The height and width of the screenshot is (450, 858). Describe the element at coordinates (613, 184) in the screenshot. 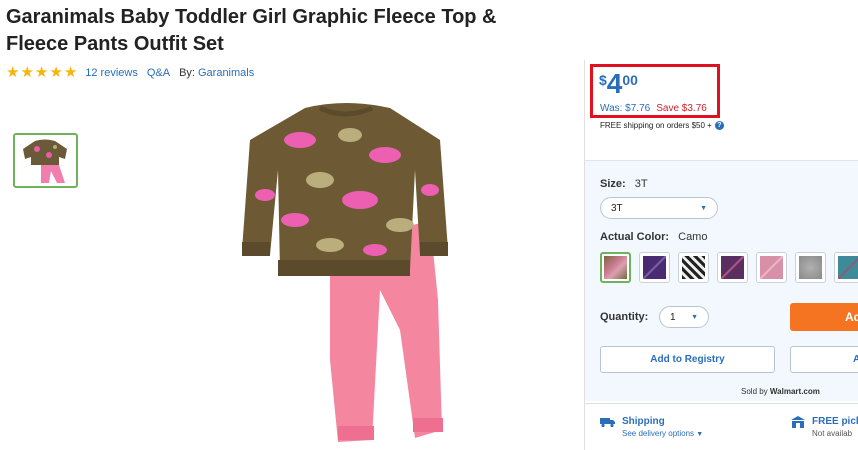

I see `size-label: Size:` at that location.